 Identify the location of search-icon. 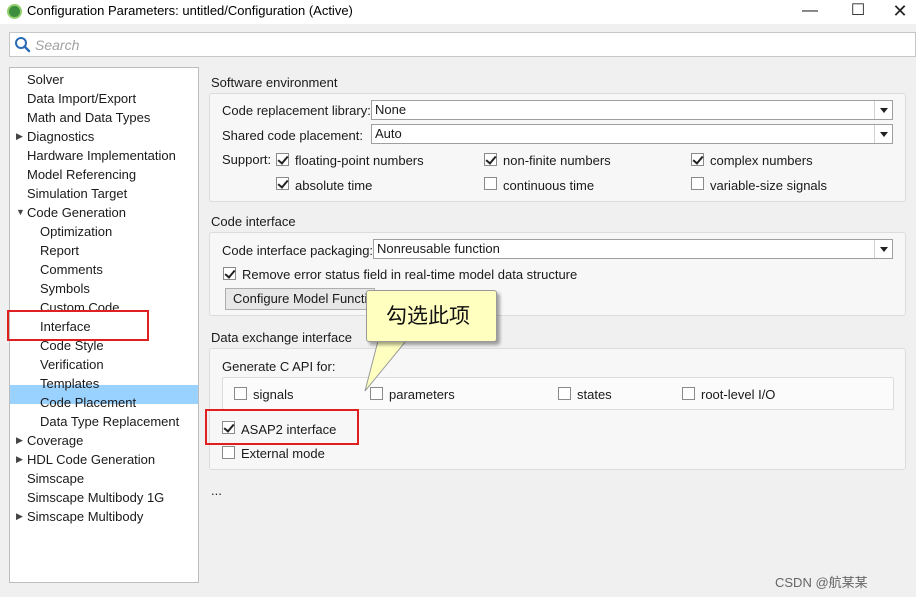
(23, 45).